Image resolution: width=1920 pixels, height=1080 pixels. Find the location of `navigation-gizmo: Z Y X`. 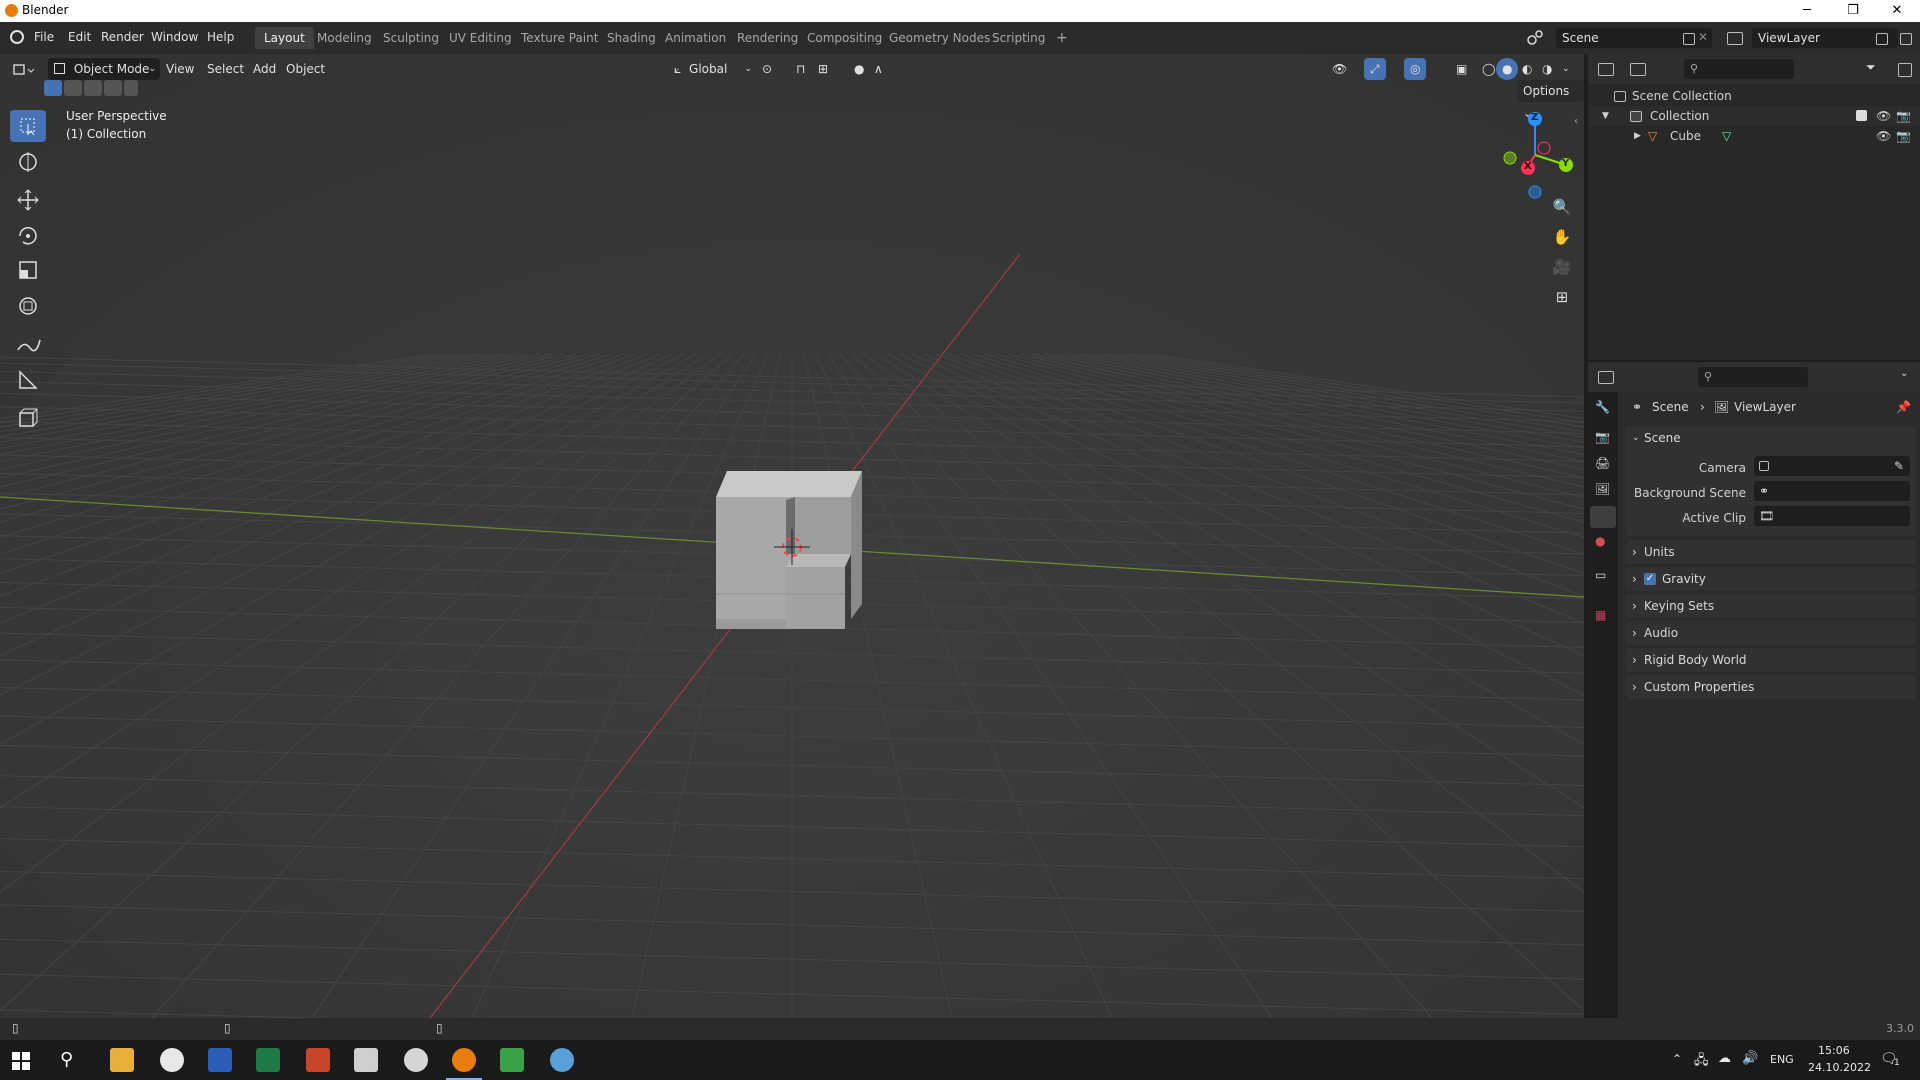

navigation-gizmo: Z Y X is located at coordinates (1535, 155).